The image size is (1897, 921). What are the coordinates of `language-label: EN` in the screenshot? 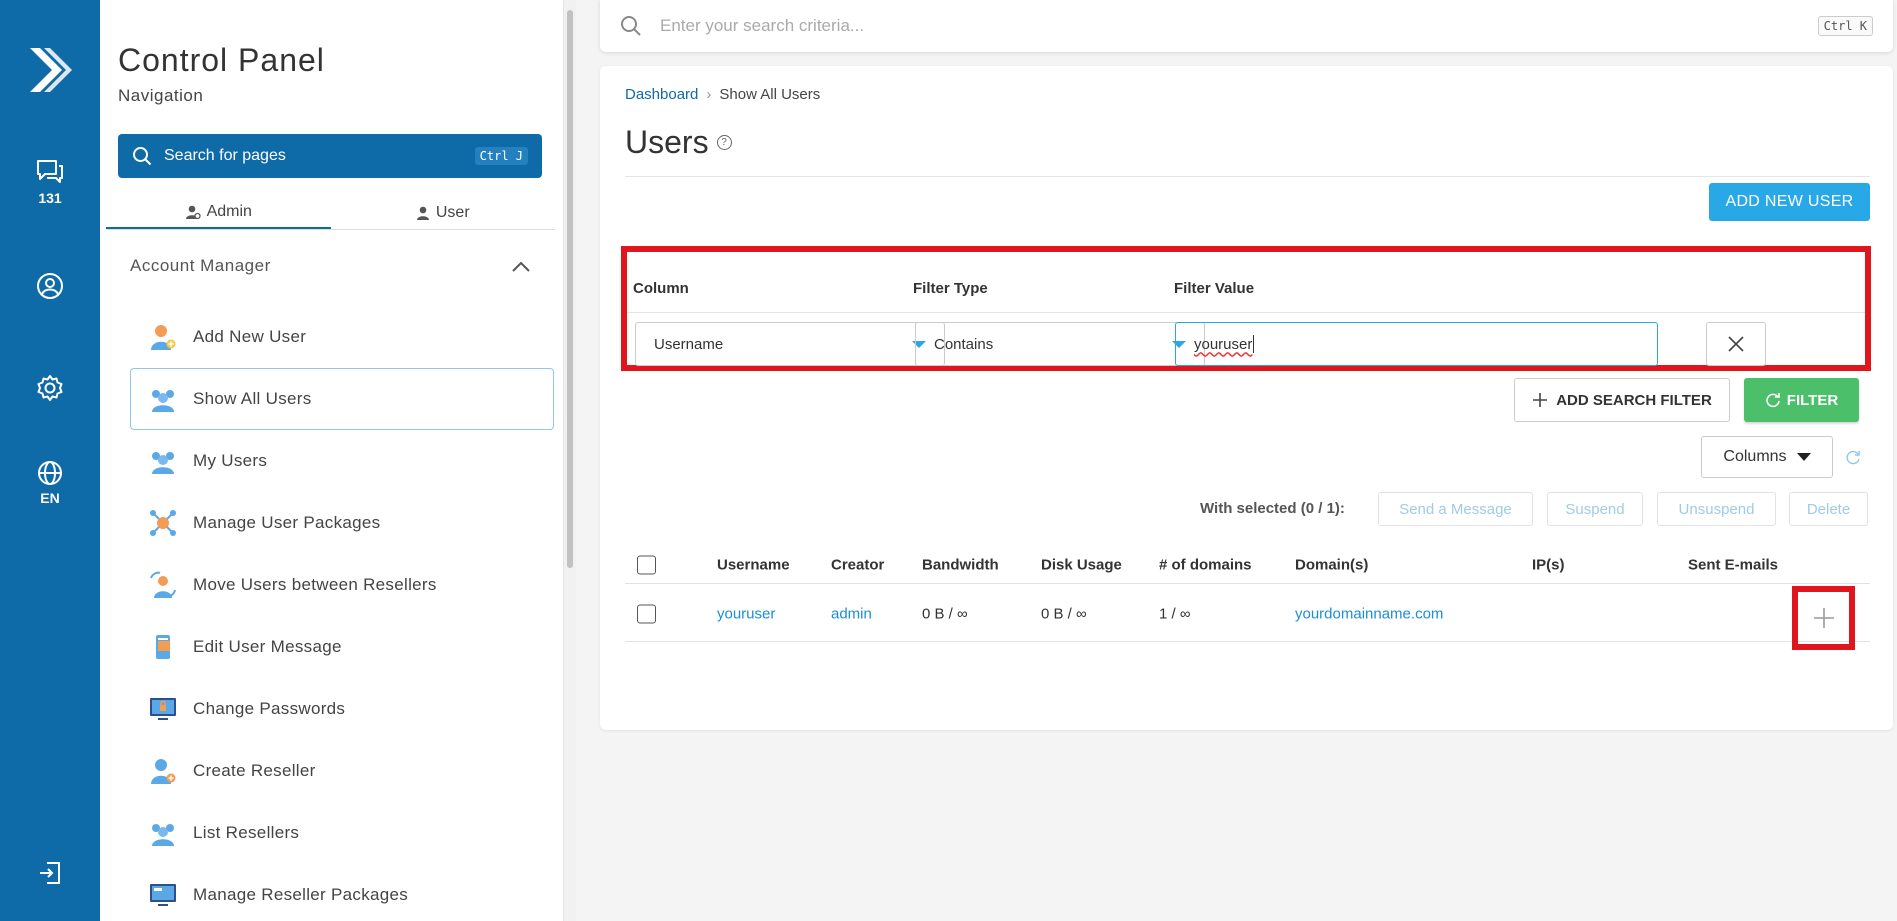 It's located at (50, 498).